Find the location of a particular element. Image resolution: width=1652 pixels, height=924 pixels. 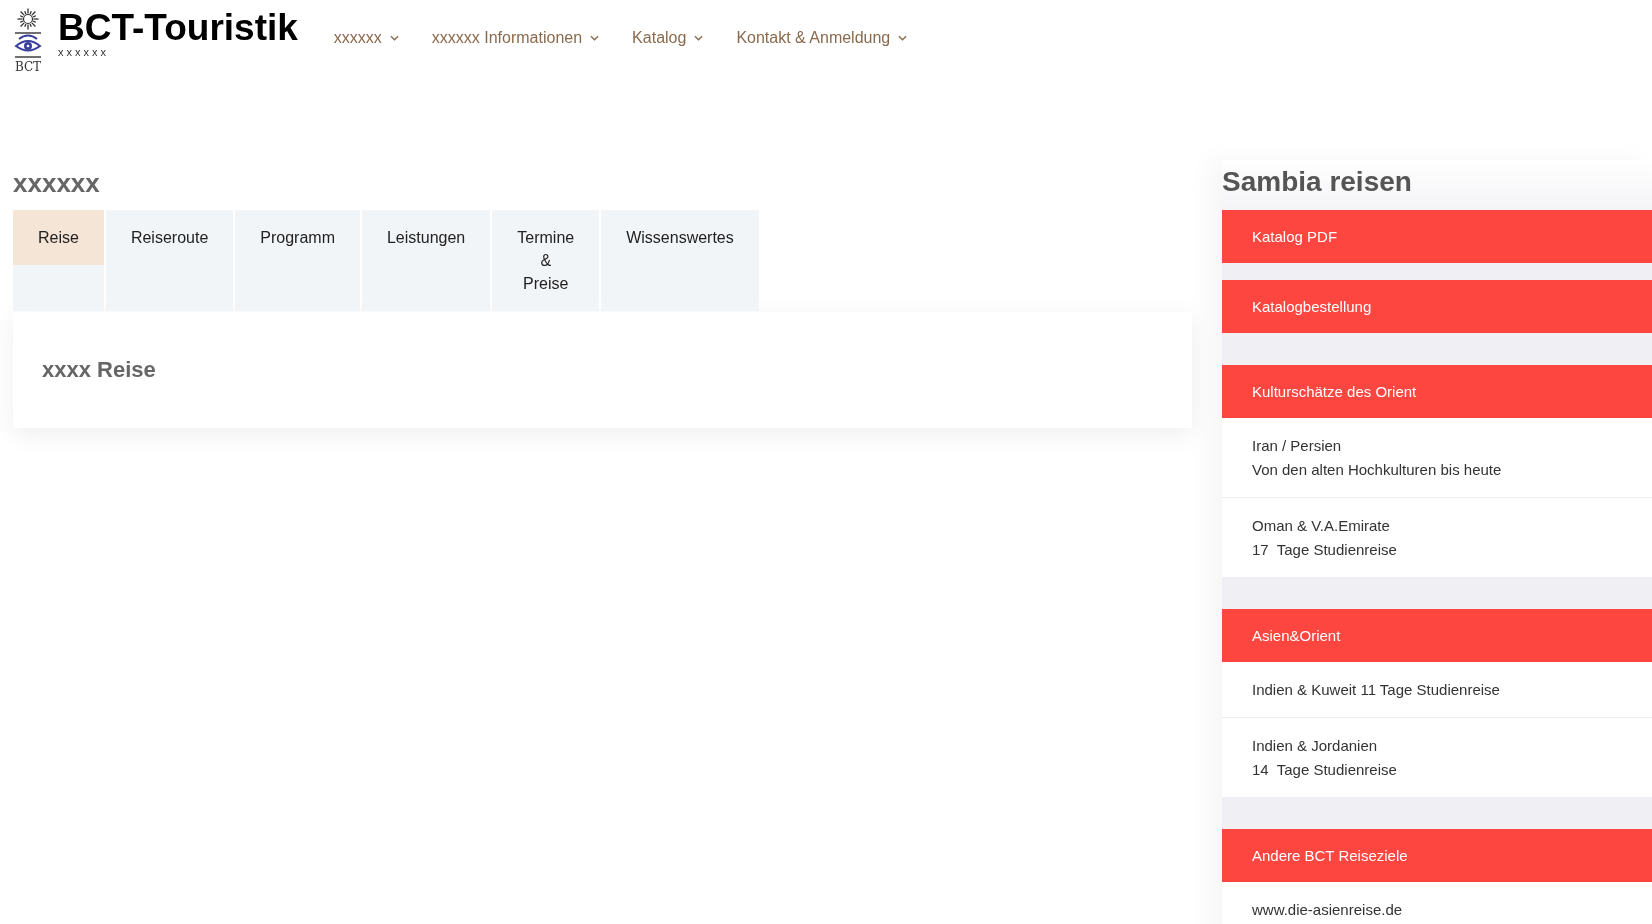

sidebar-link: Indien & Jordanien 14 Tage Studienreise is located at coordinates (1437, 757).